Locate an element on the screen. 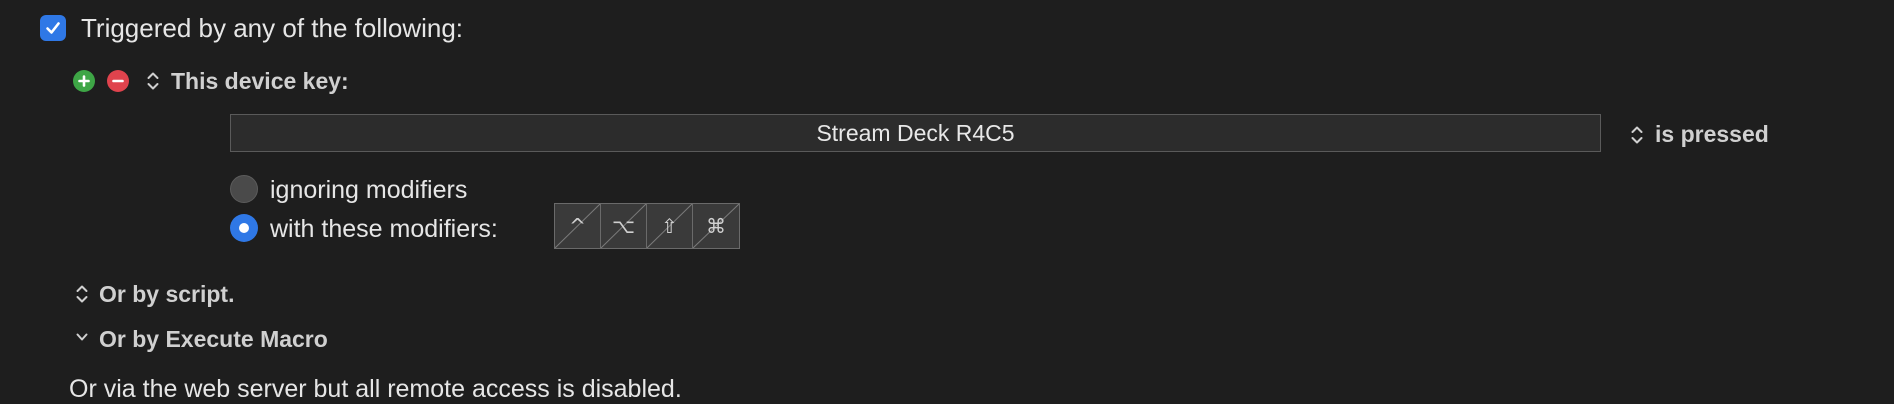 Image resolution: width=1894 pixels, height=404 pixels. script-trigger-popup is located at coordinates (82, 294).